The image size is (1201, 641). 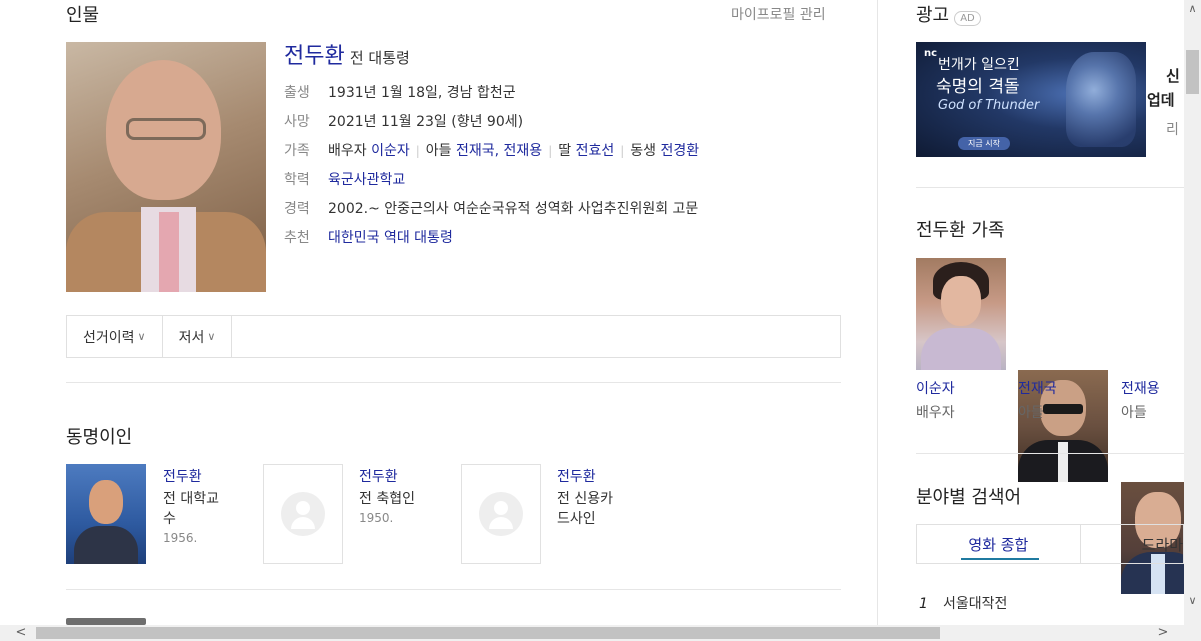 What do you see at coordinates (115, 336) in the screenshot?
I see `tab-election-history: 선거이력 ∨` at bounding box center [115, 336].